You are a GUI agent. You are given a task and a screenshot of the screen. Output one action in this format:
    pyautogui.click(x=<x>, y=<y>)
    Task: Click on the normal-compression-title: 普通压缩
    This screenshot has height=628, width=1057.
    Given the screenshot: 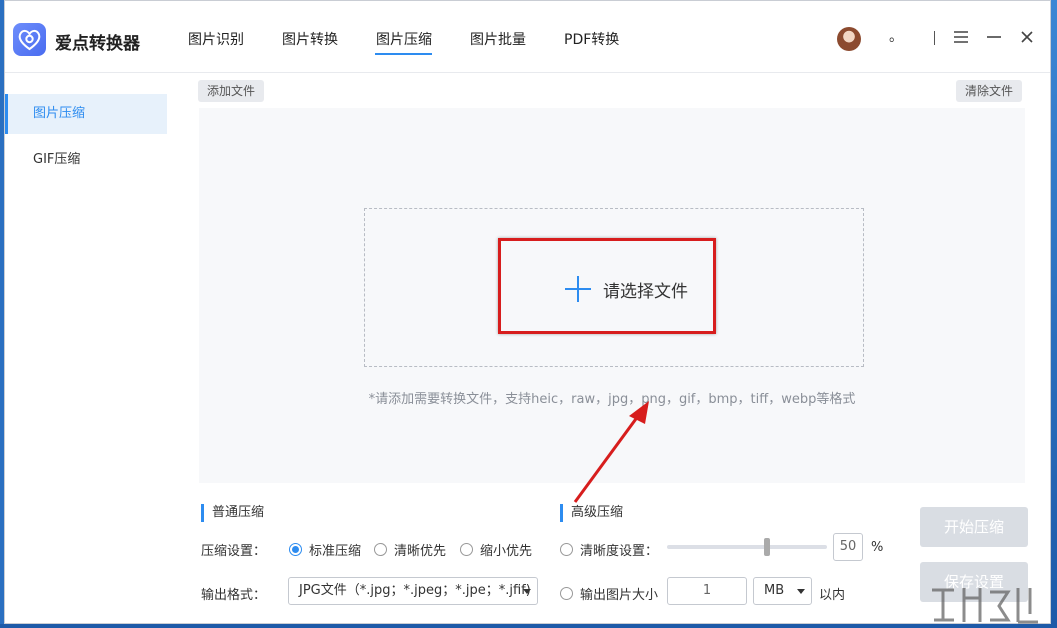 What is the action you would take?
    pyautogui.click(x=232, y=513)
    